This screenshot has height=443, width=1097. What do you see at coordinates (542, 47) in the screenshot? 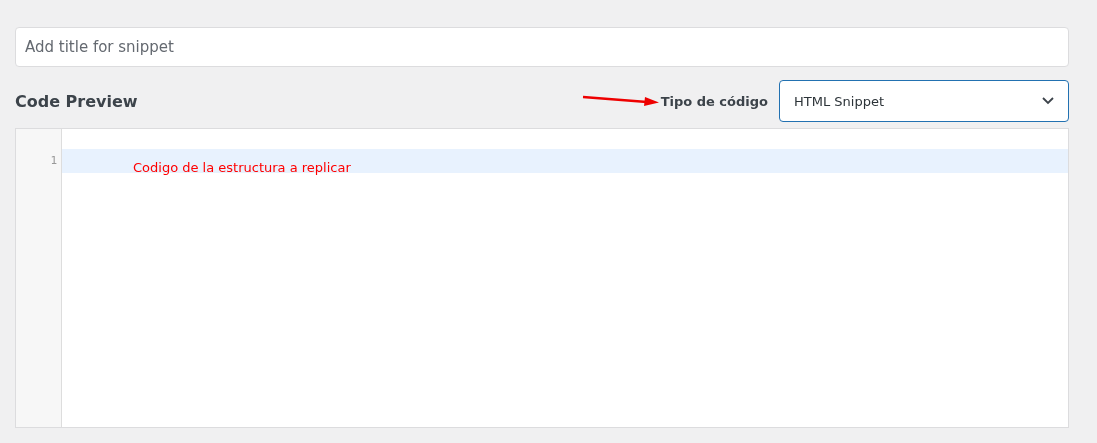
I see `title-field: Add title for snippet` at bounding box center [542, 47].